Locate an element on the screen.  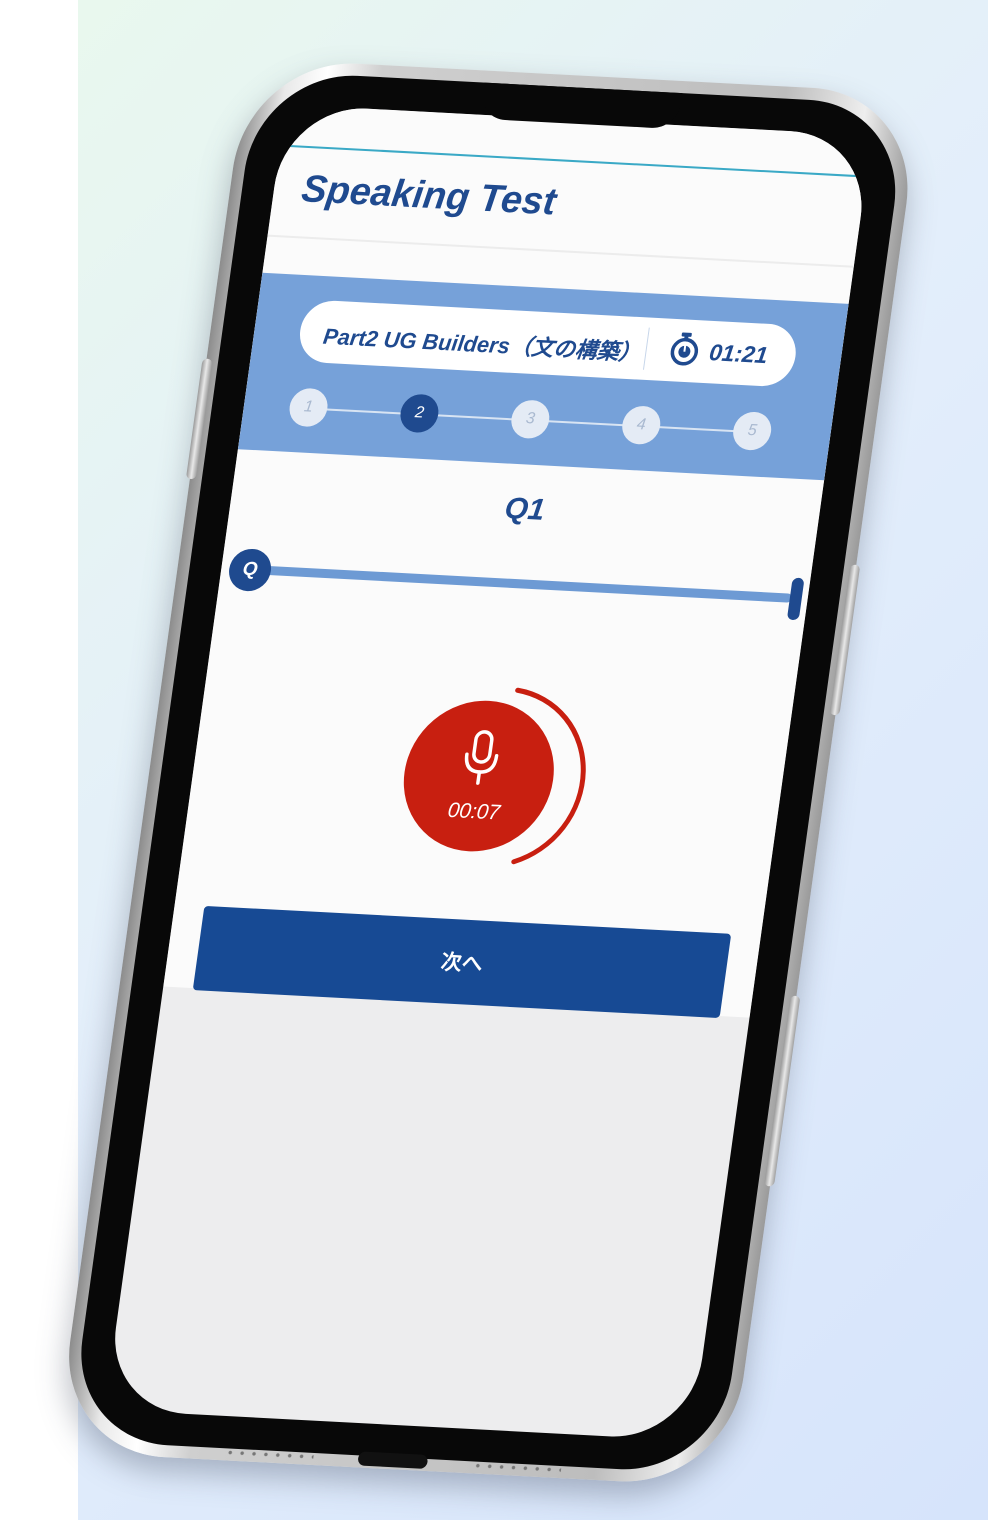
stopwatch-icon is located at coordinates (684, 350).